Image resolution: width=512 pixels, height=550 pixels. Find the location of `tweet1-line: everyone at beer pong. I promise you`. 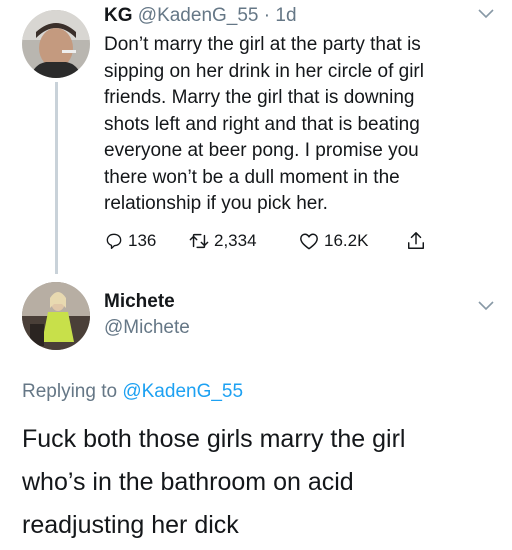

tweet1-line: everyone at beer pong. I promise you is located at coordinates (261, 150).